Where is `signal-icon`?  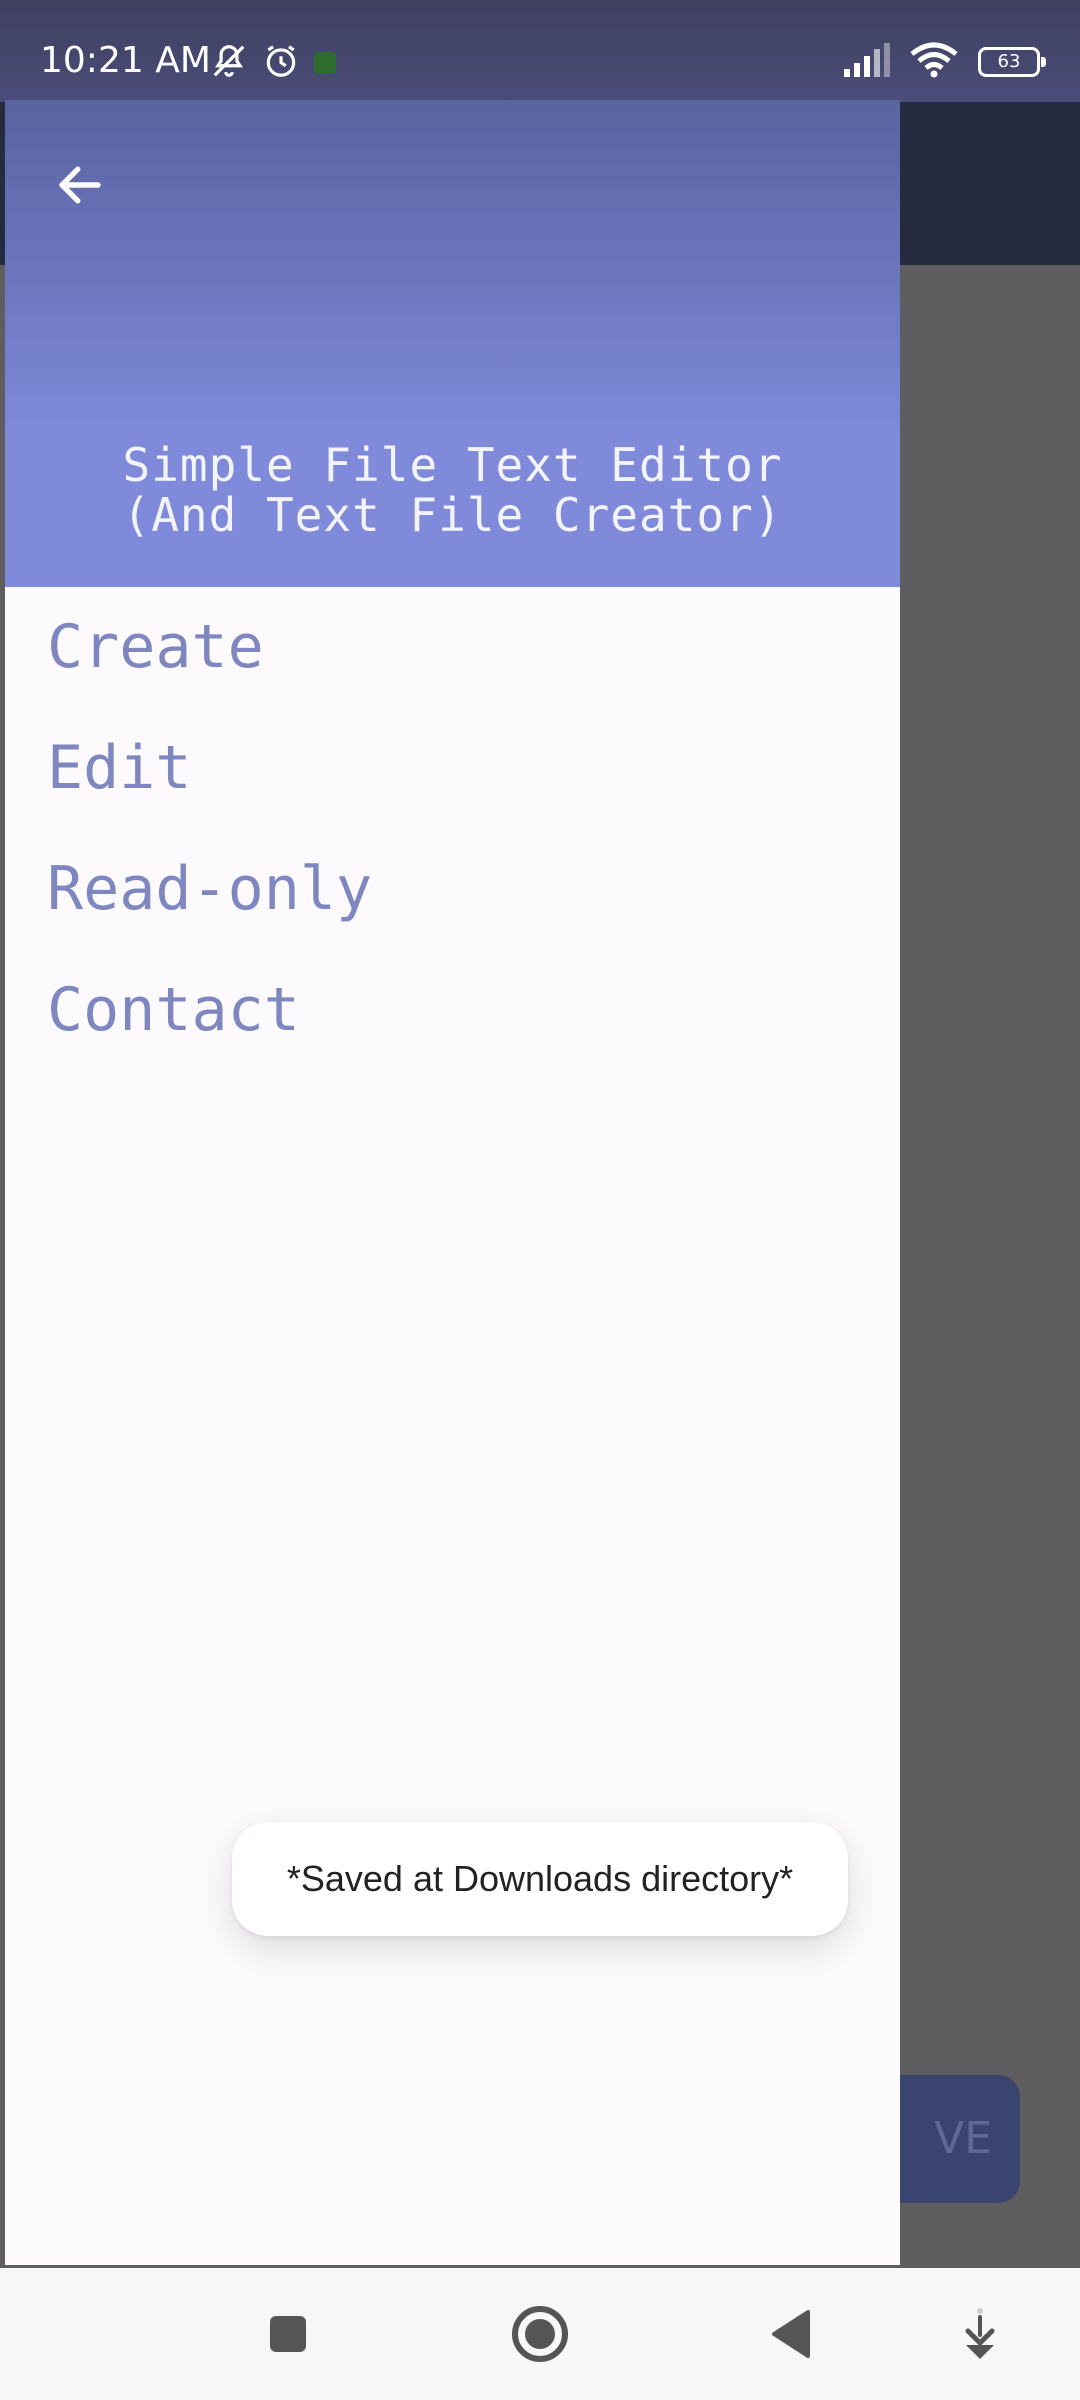
signal-icon is located at coordinates (866, 62).